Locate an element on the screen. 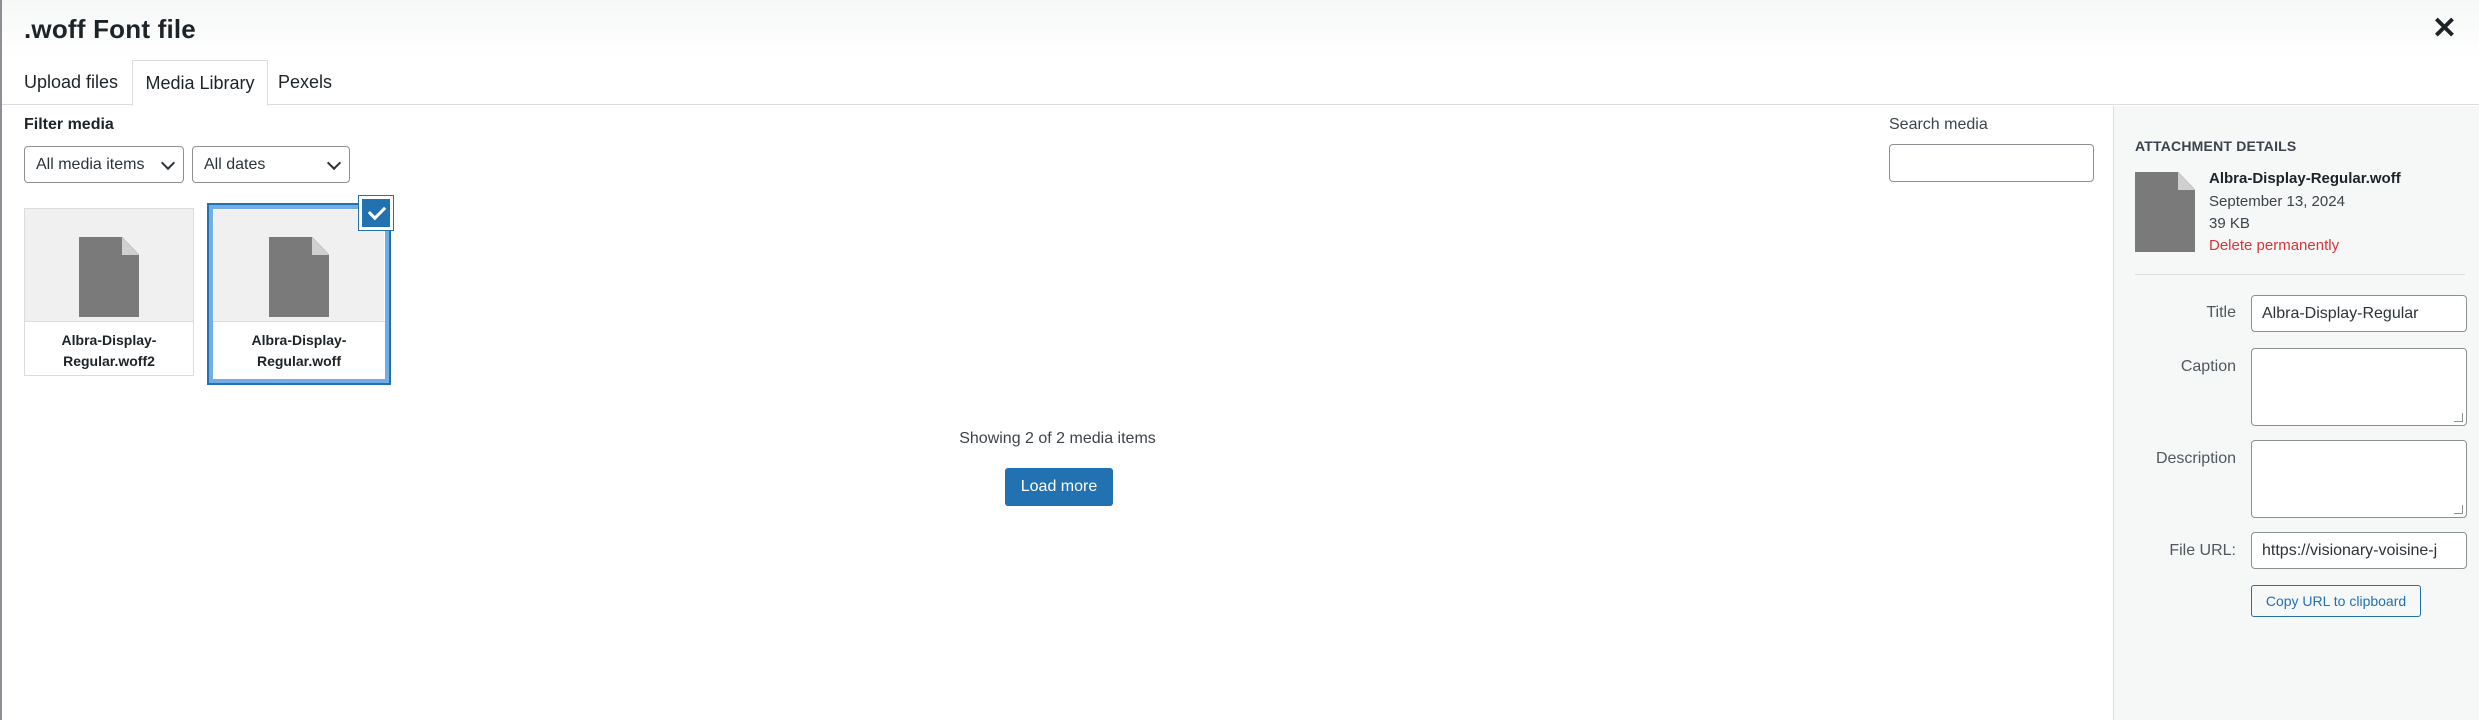 Image resolution: width=2479 pixels, height=720 pixels. details-filename: Albra-Display-Regular.woff is located at coordinates (2305, 178).